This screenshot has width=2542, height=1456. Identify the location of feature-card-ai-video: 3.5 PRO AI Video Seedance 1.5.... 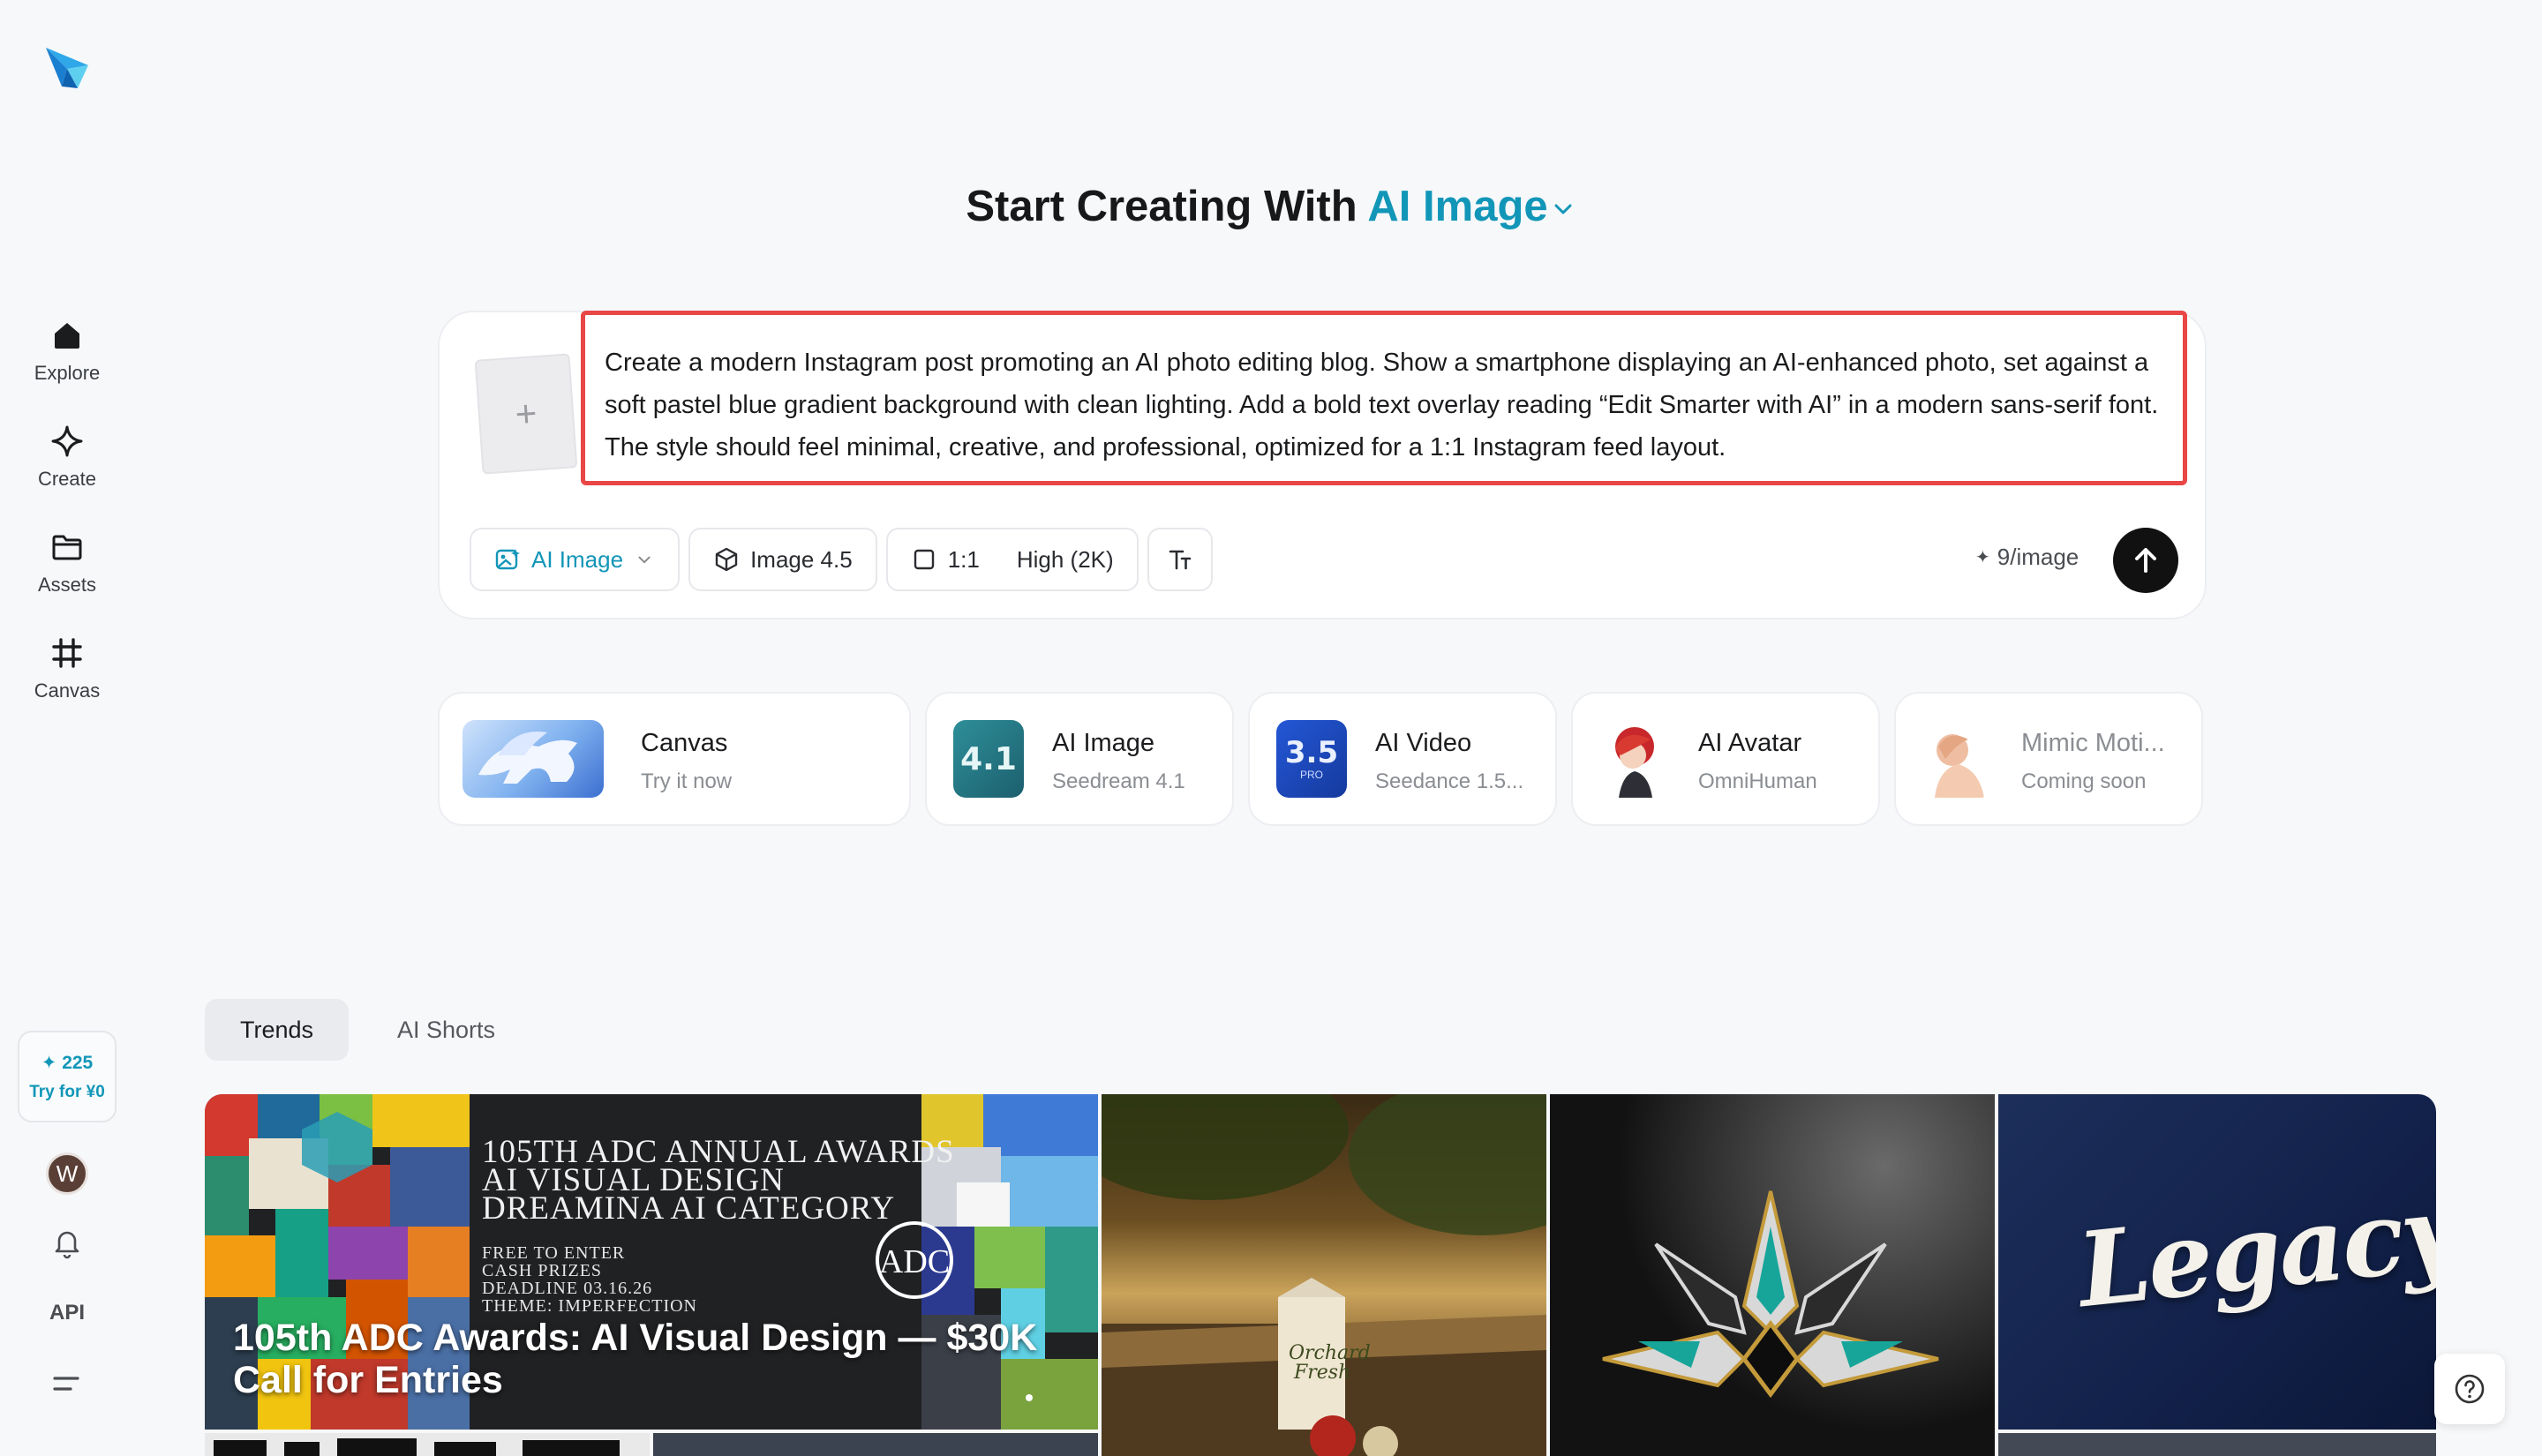
(1402, 759).